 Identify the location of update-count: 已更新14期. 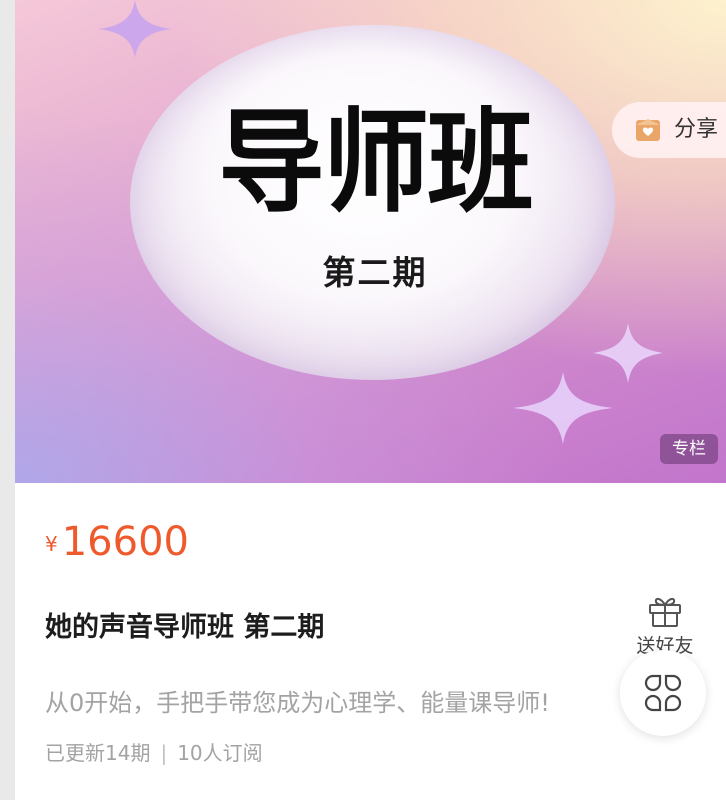
(98, 753).